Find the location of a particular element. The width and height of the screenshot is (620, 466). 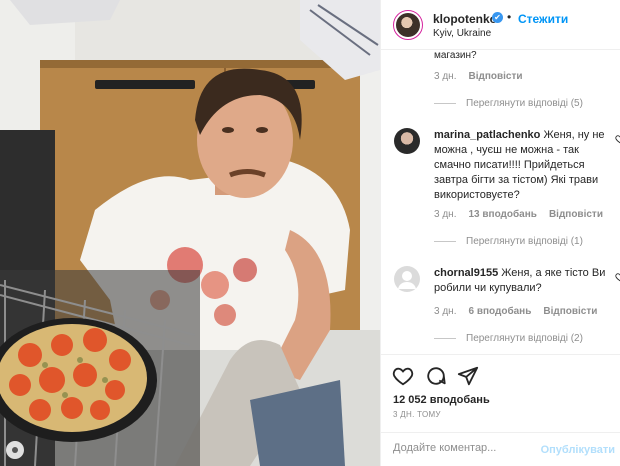

comment-author: chornal9155 is located at coordinates (466, 273).